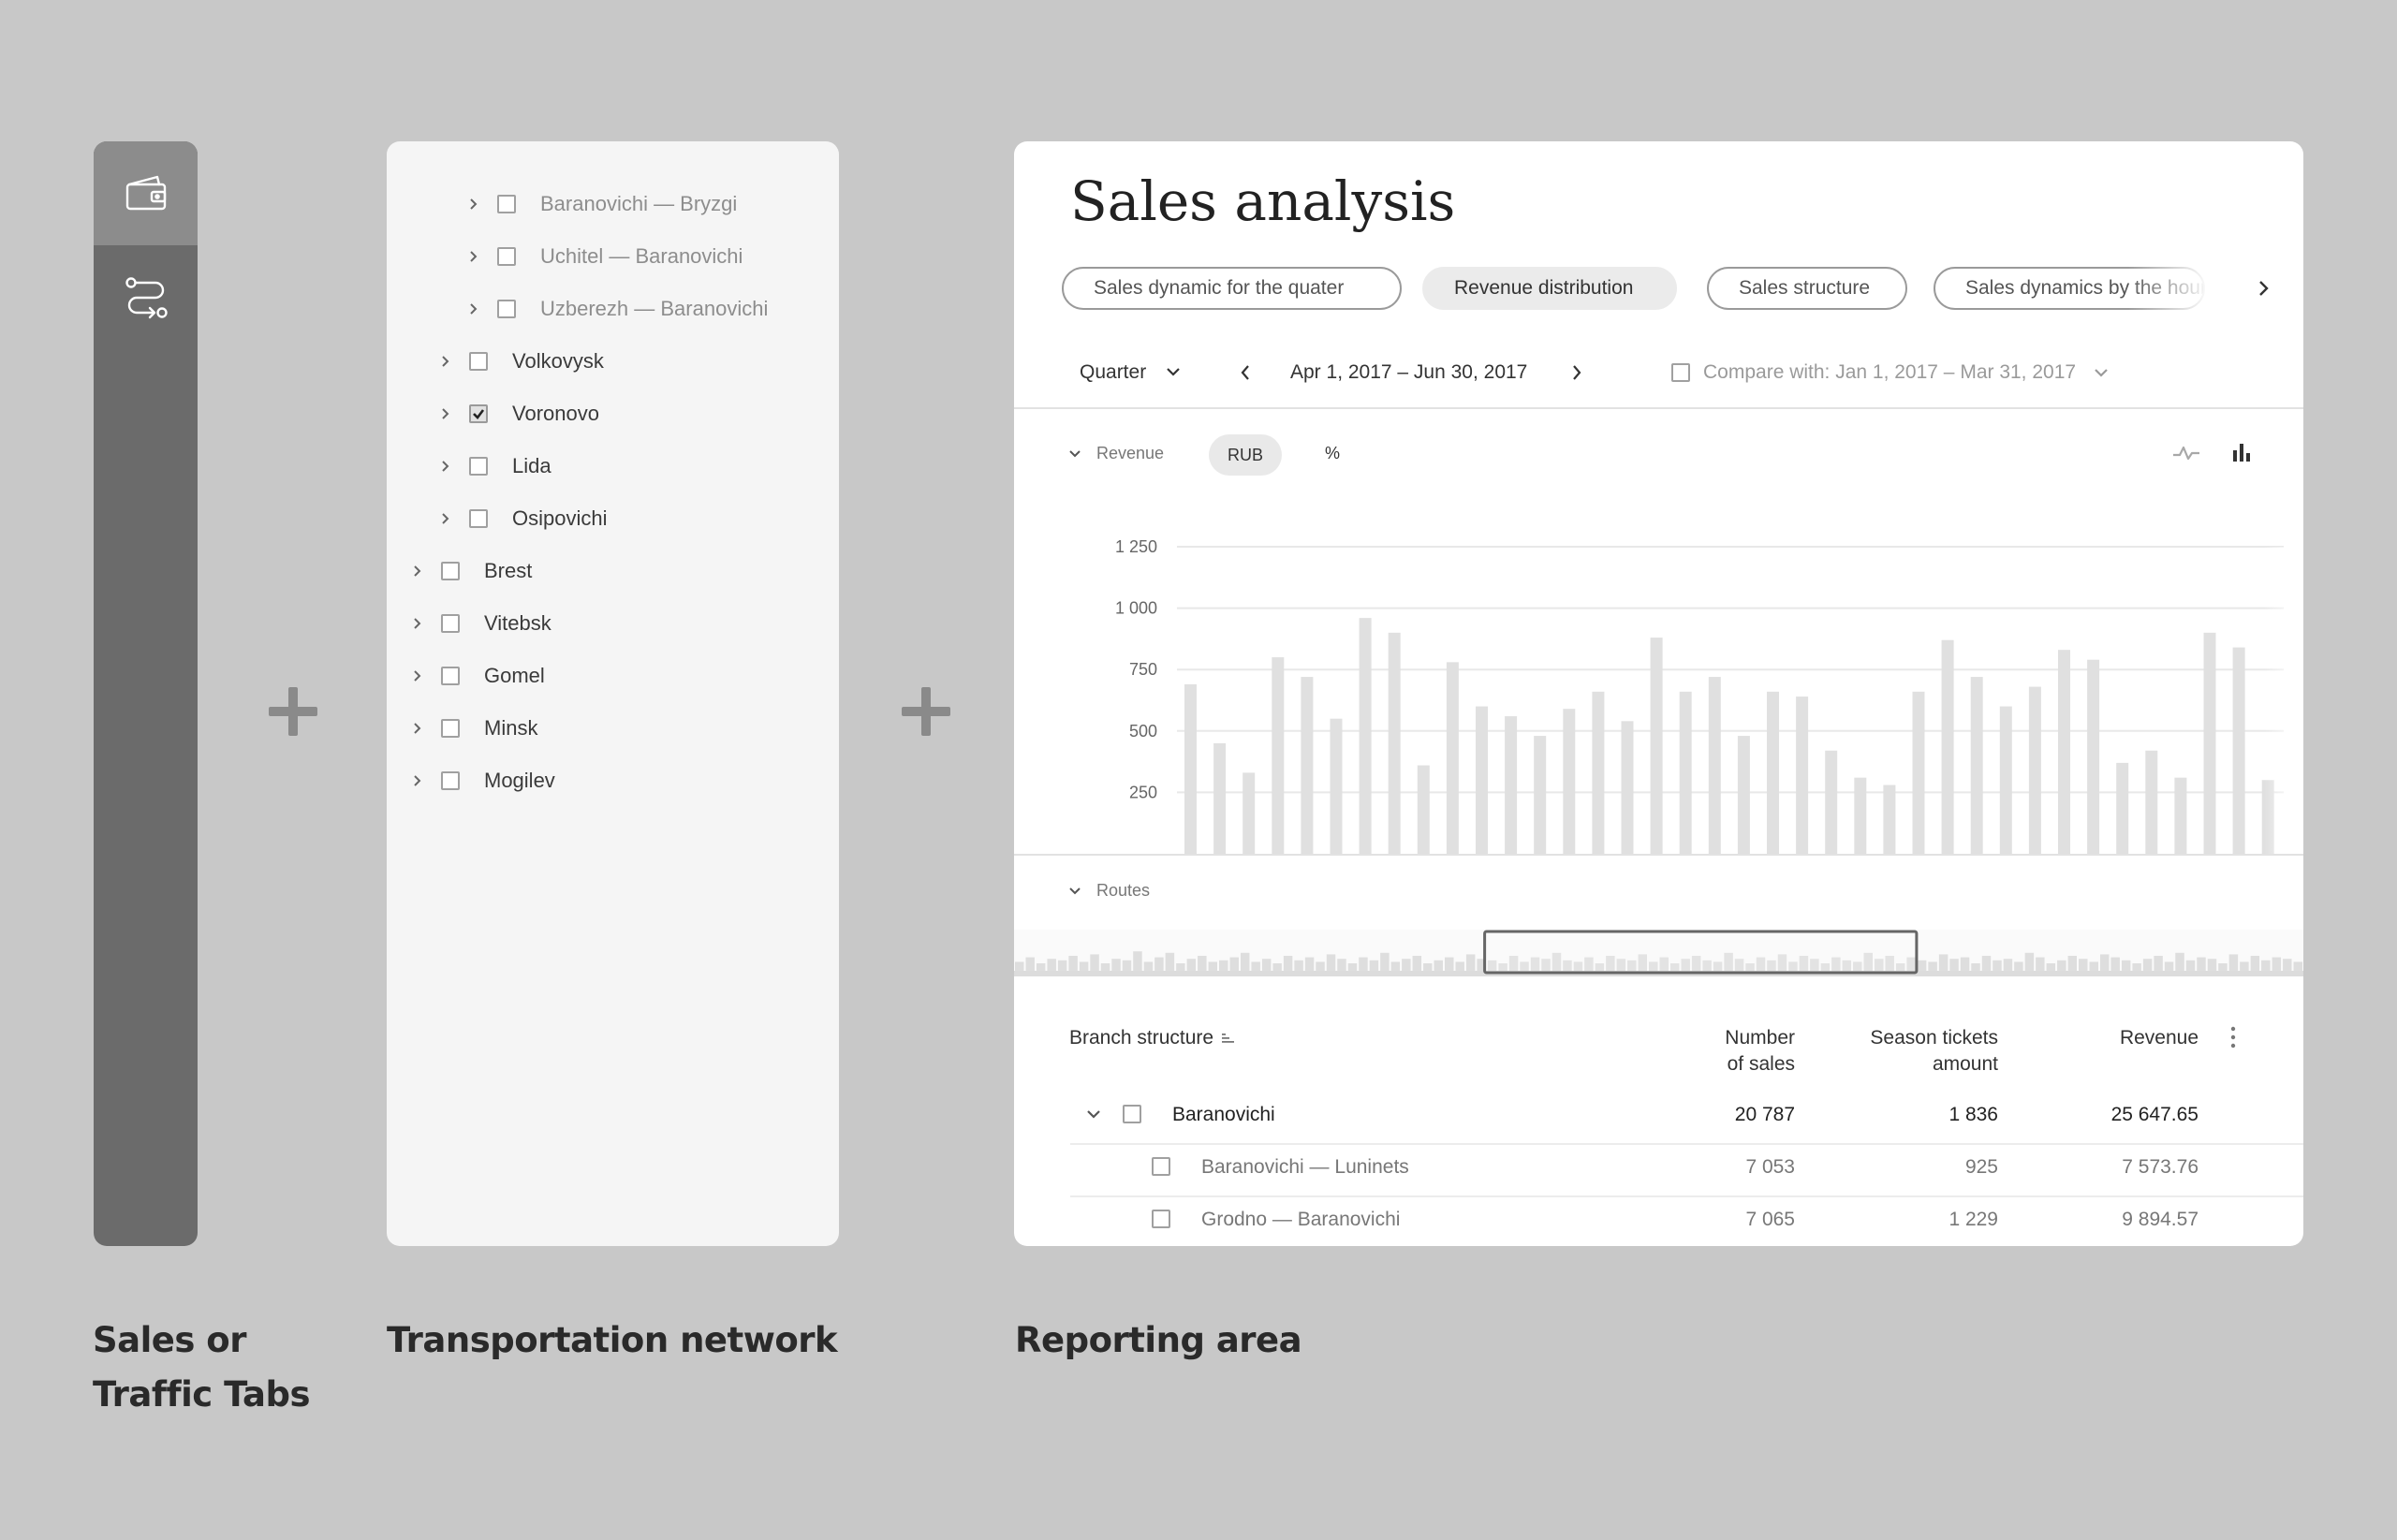 This screenshot has height=1540, width=2397. What do you see at coordinates (603, 256) in the screenshot?
I see `tree-item: Uchitel — Baranovichi` at bounding box center [603, 256].